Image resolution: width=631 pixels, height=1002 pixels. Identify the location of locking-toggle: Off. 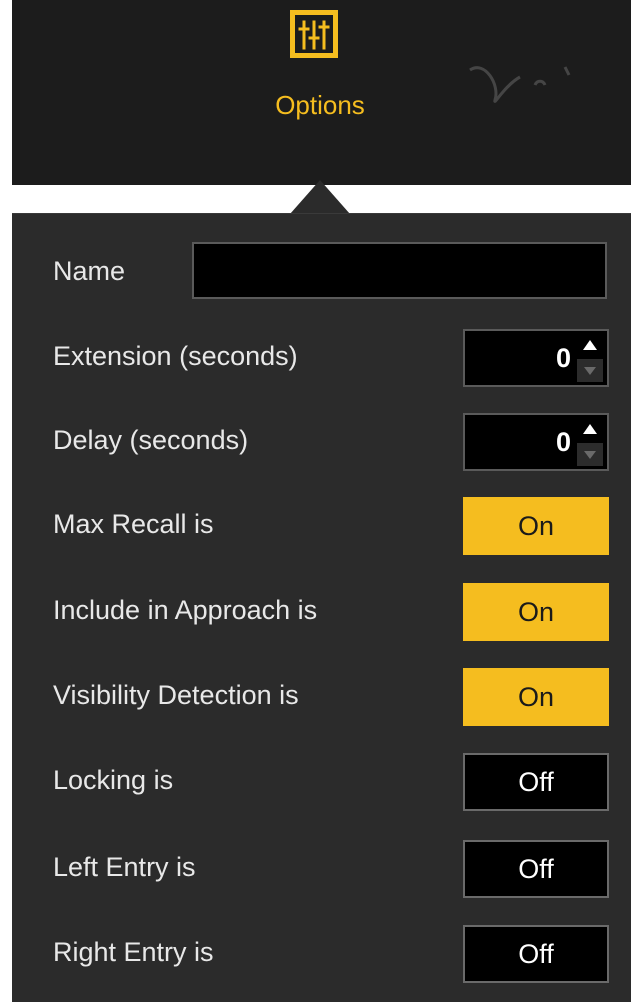
(536, 782).